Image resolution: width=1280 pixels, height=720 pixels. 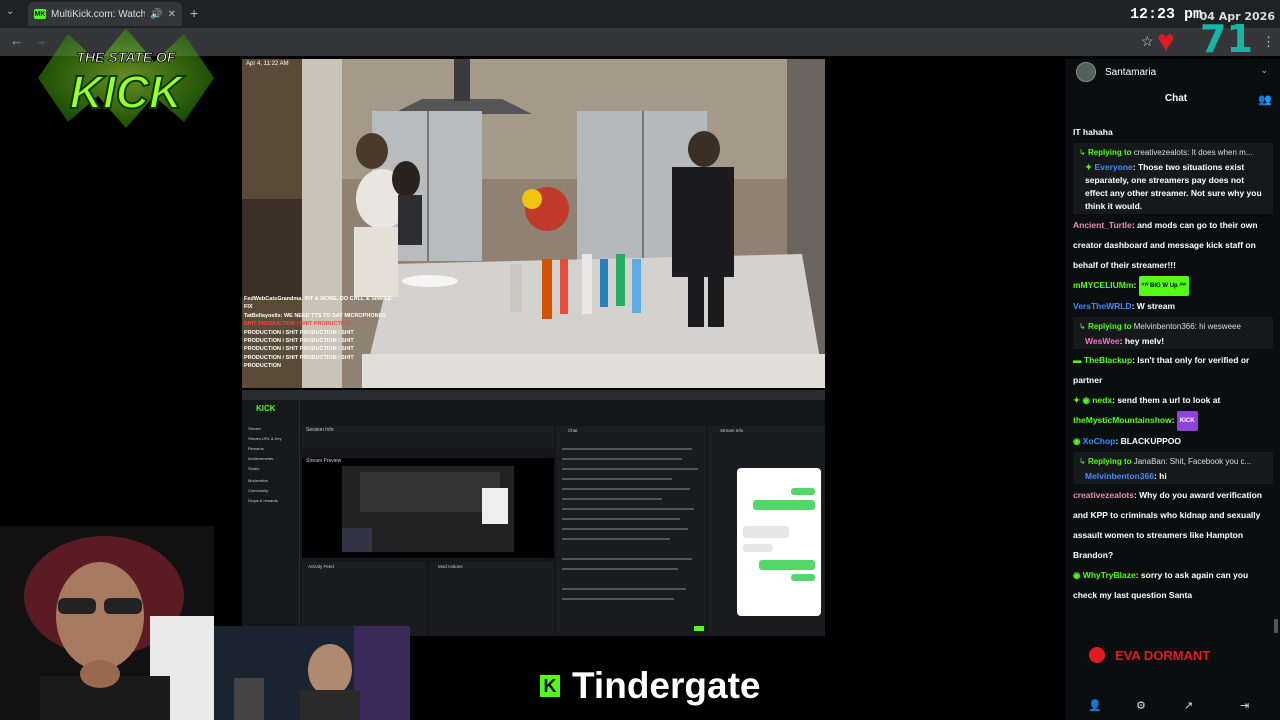 I want to click on tab-list-chevron-icon: ⌄, so click(x=10, y=11).